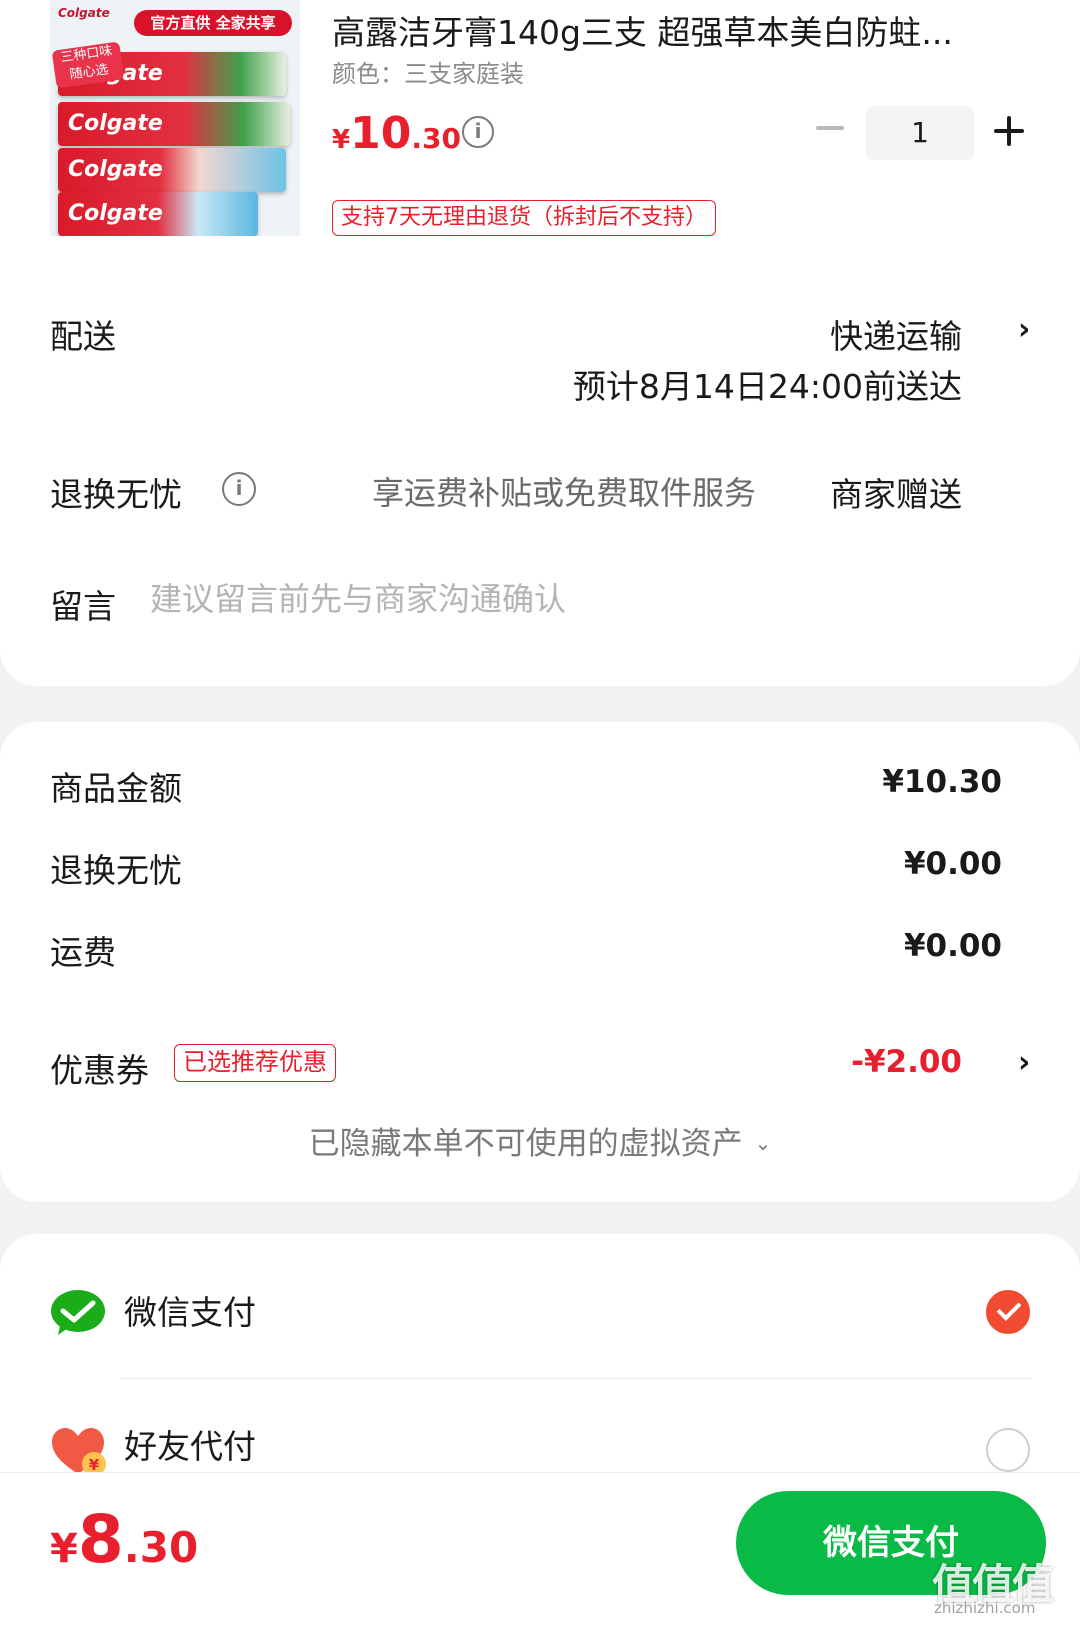 The width and height of the screenshot is (1080, 1627). I want to click on wechat-pay-radio, so click(1008, 1312).